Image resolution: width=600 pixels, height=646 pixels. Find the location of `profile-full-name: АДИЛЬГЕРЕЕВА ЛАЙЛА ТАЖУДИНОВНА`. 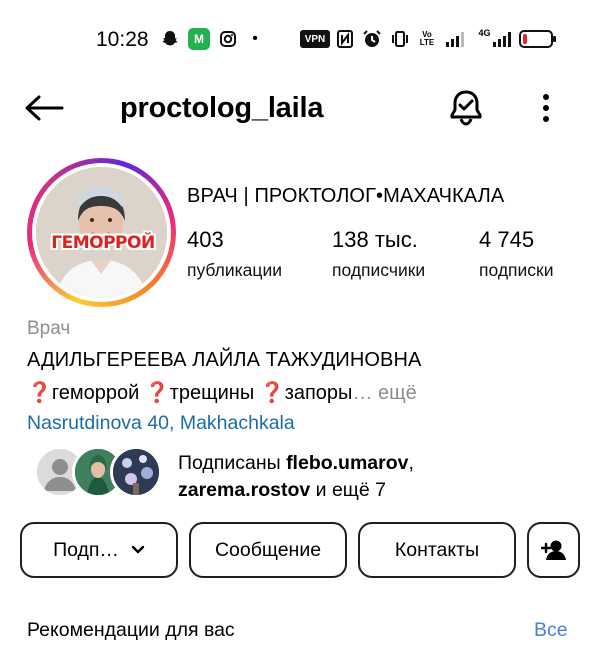

profile-full-name: АДИЛЬГЕРЕЕВА ЛАЙЛА ТАЖУДИНОВНА is located at coordinates (224, 360).